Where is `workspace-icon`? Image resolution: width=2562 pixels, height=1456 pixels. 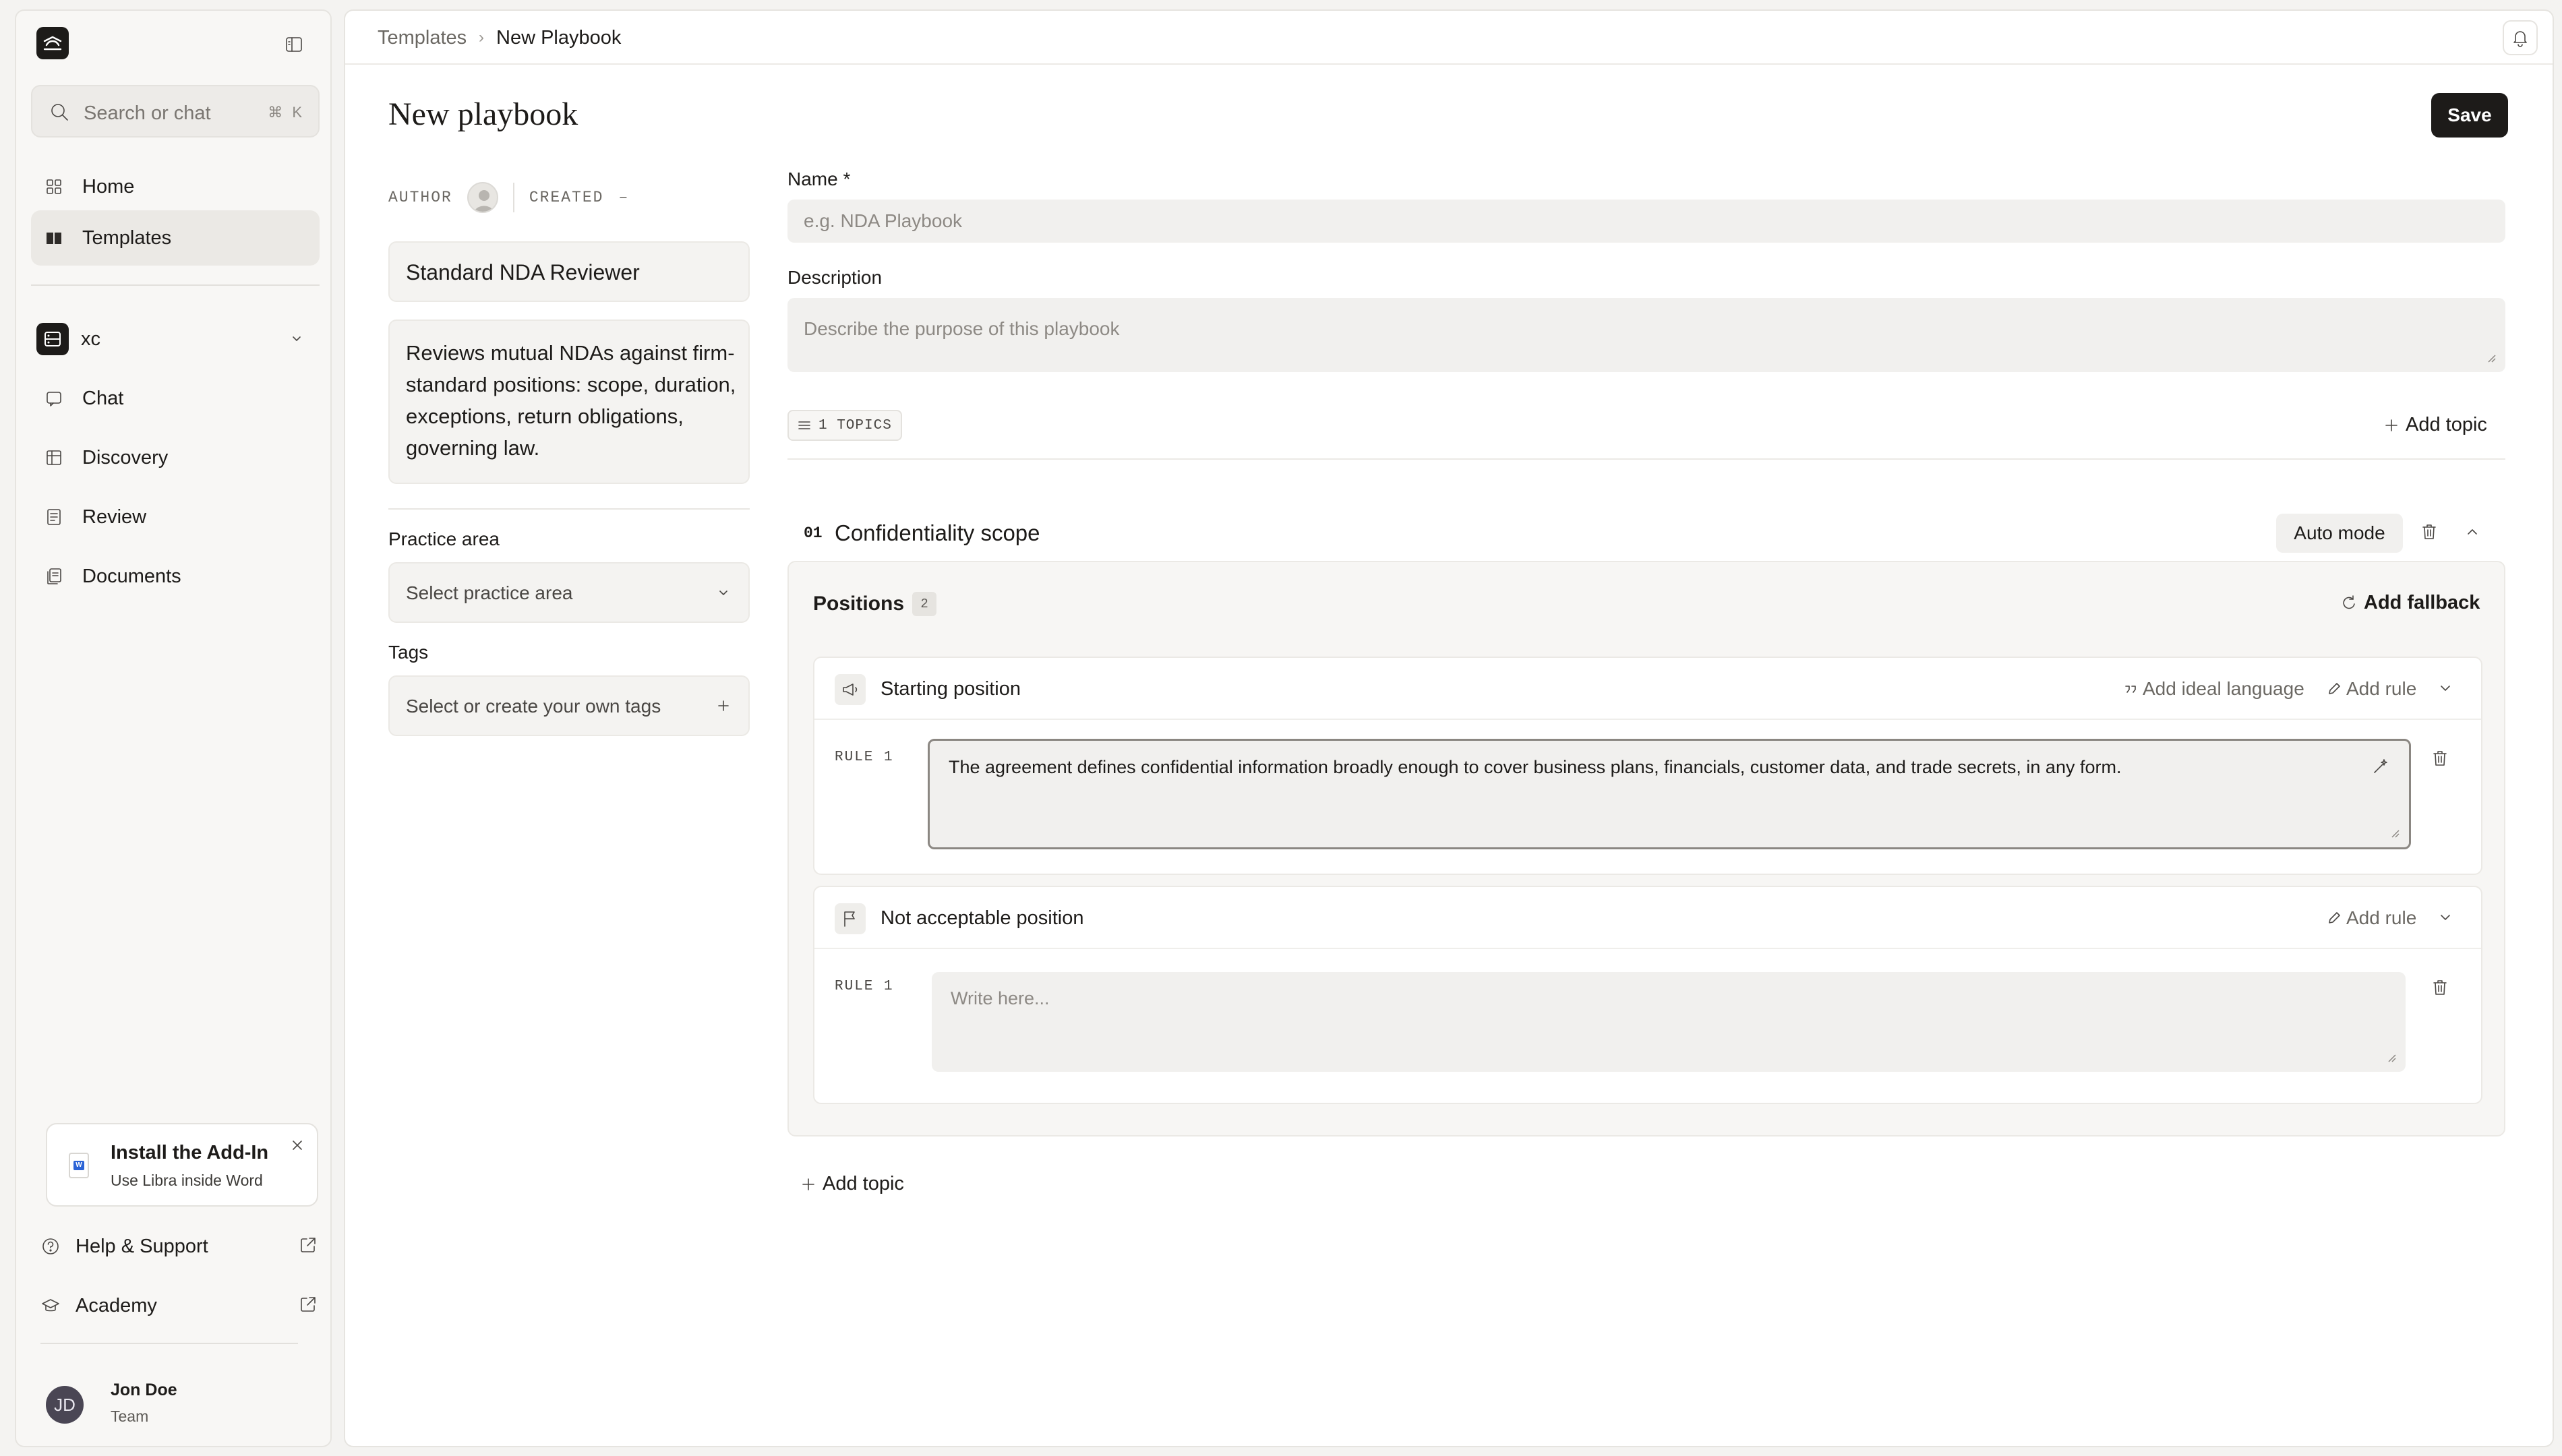 workspace-icon is located at coordinates (52, 339).